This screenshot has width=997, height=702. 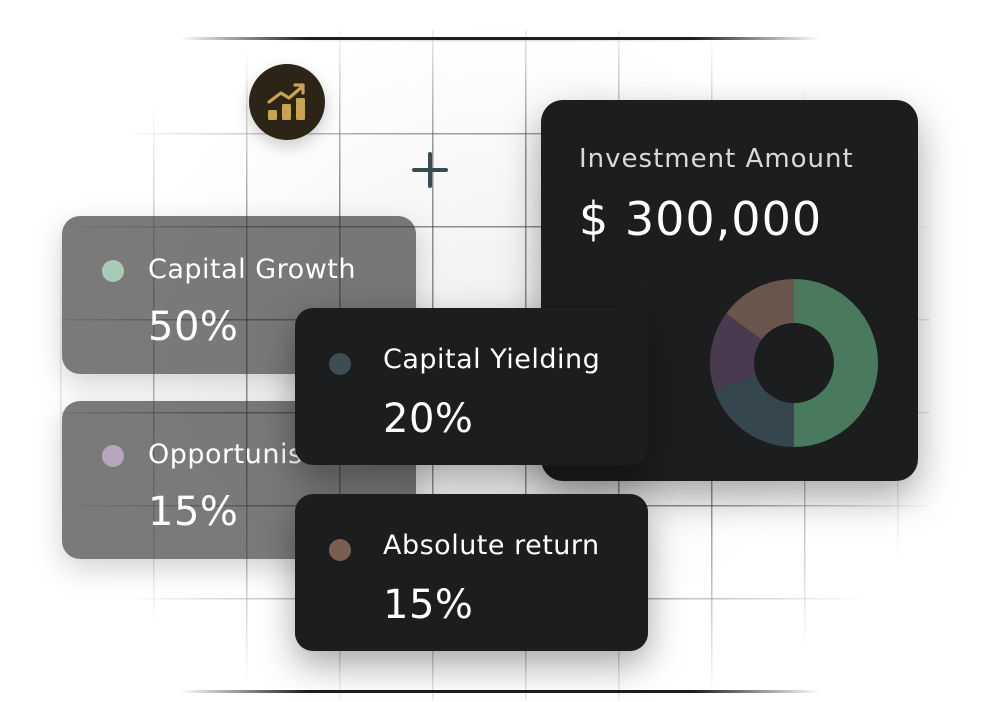 What do you see at coordinates (761, 310) in the screenshot?
I see `donut-slice-absolute-return` at bounding box center [761, 310].